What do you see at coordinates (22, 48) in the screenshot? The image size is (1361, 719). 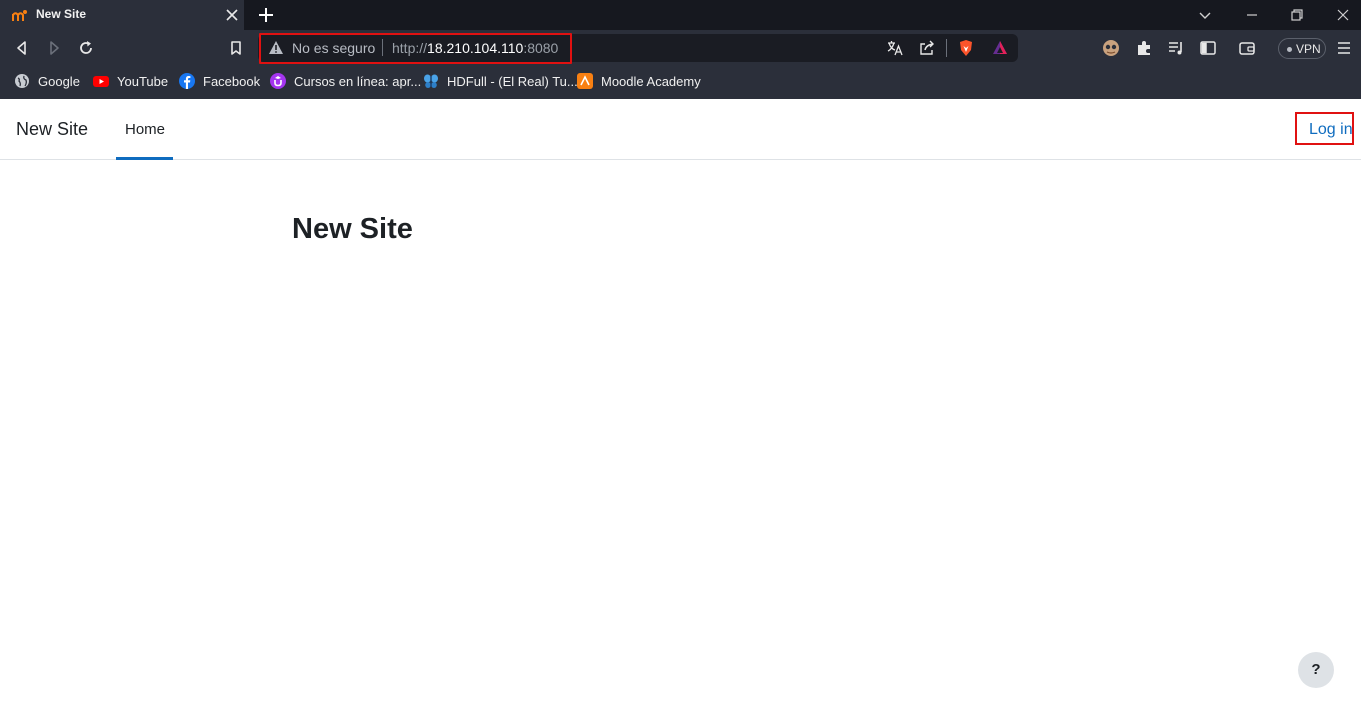 I see `back-icon` at bounding box center [22, 48].